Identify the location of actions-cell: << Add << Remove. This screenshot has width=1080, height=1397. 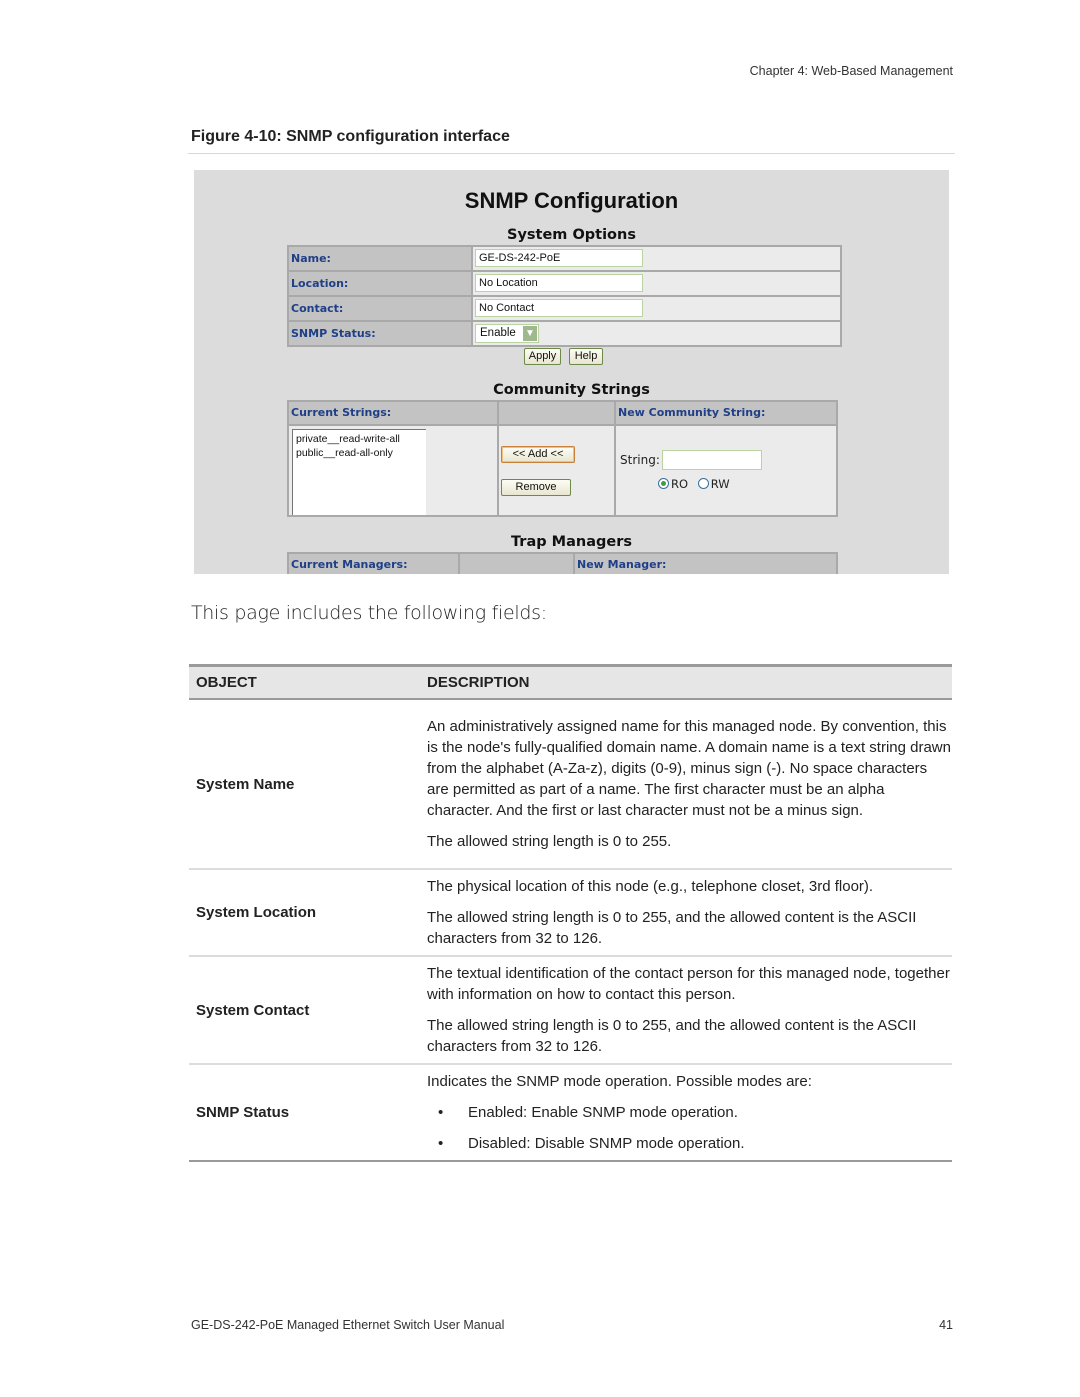
(556, 470).